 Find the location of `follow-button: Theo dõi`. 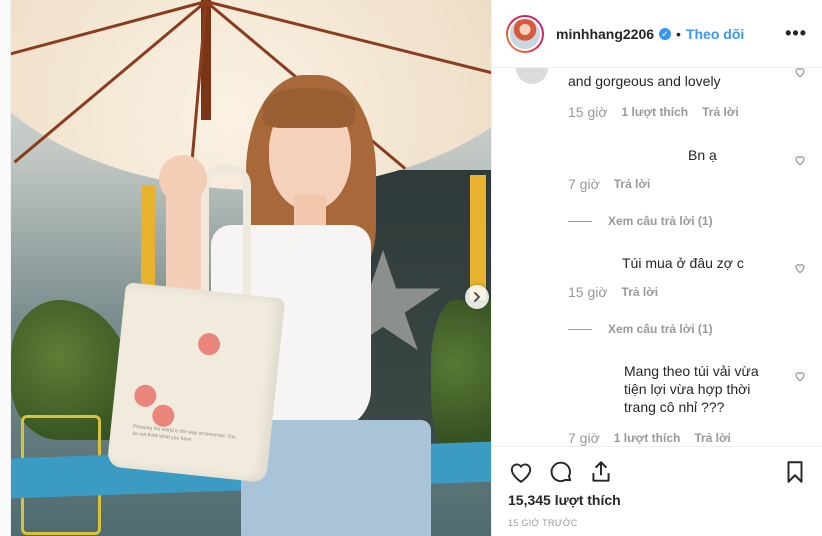

follow-button: Theo dõi is located at coordinates (715, 34).